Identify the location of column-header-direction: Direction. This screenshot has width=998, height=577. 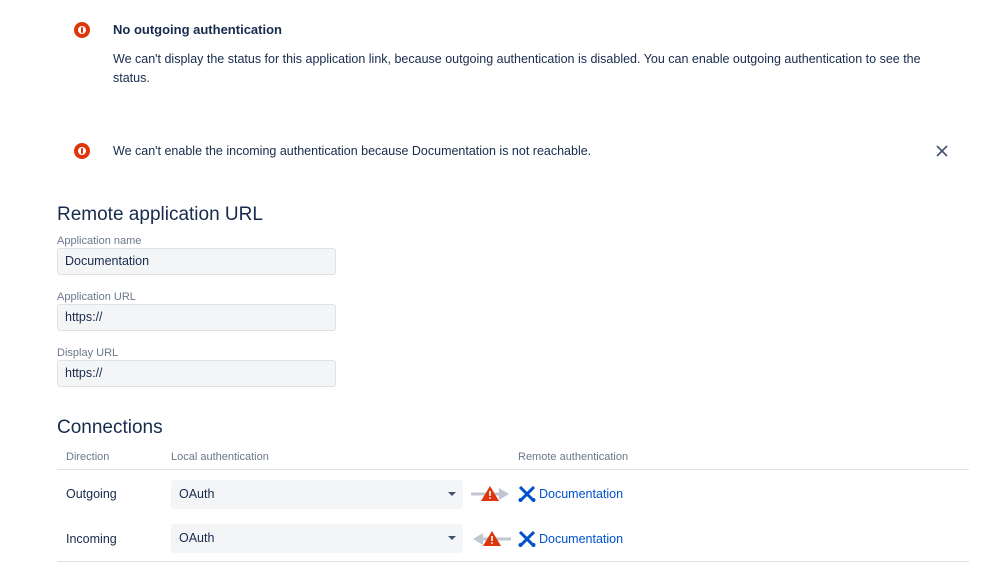
(88, 457).